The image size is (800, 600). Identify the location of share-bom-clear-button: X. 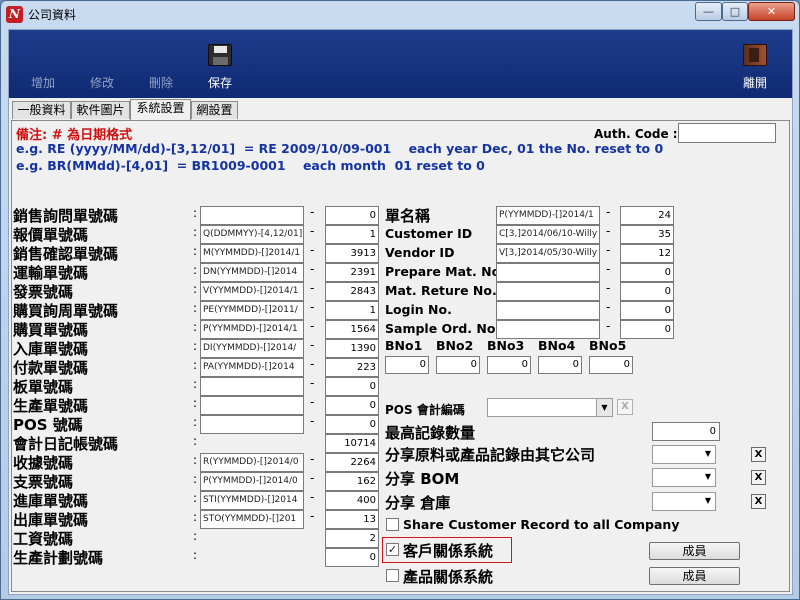
(758, 477).